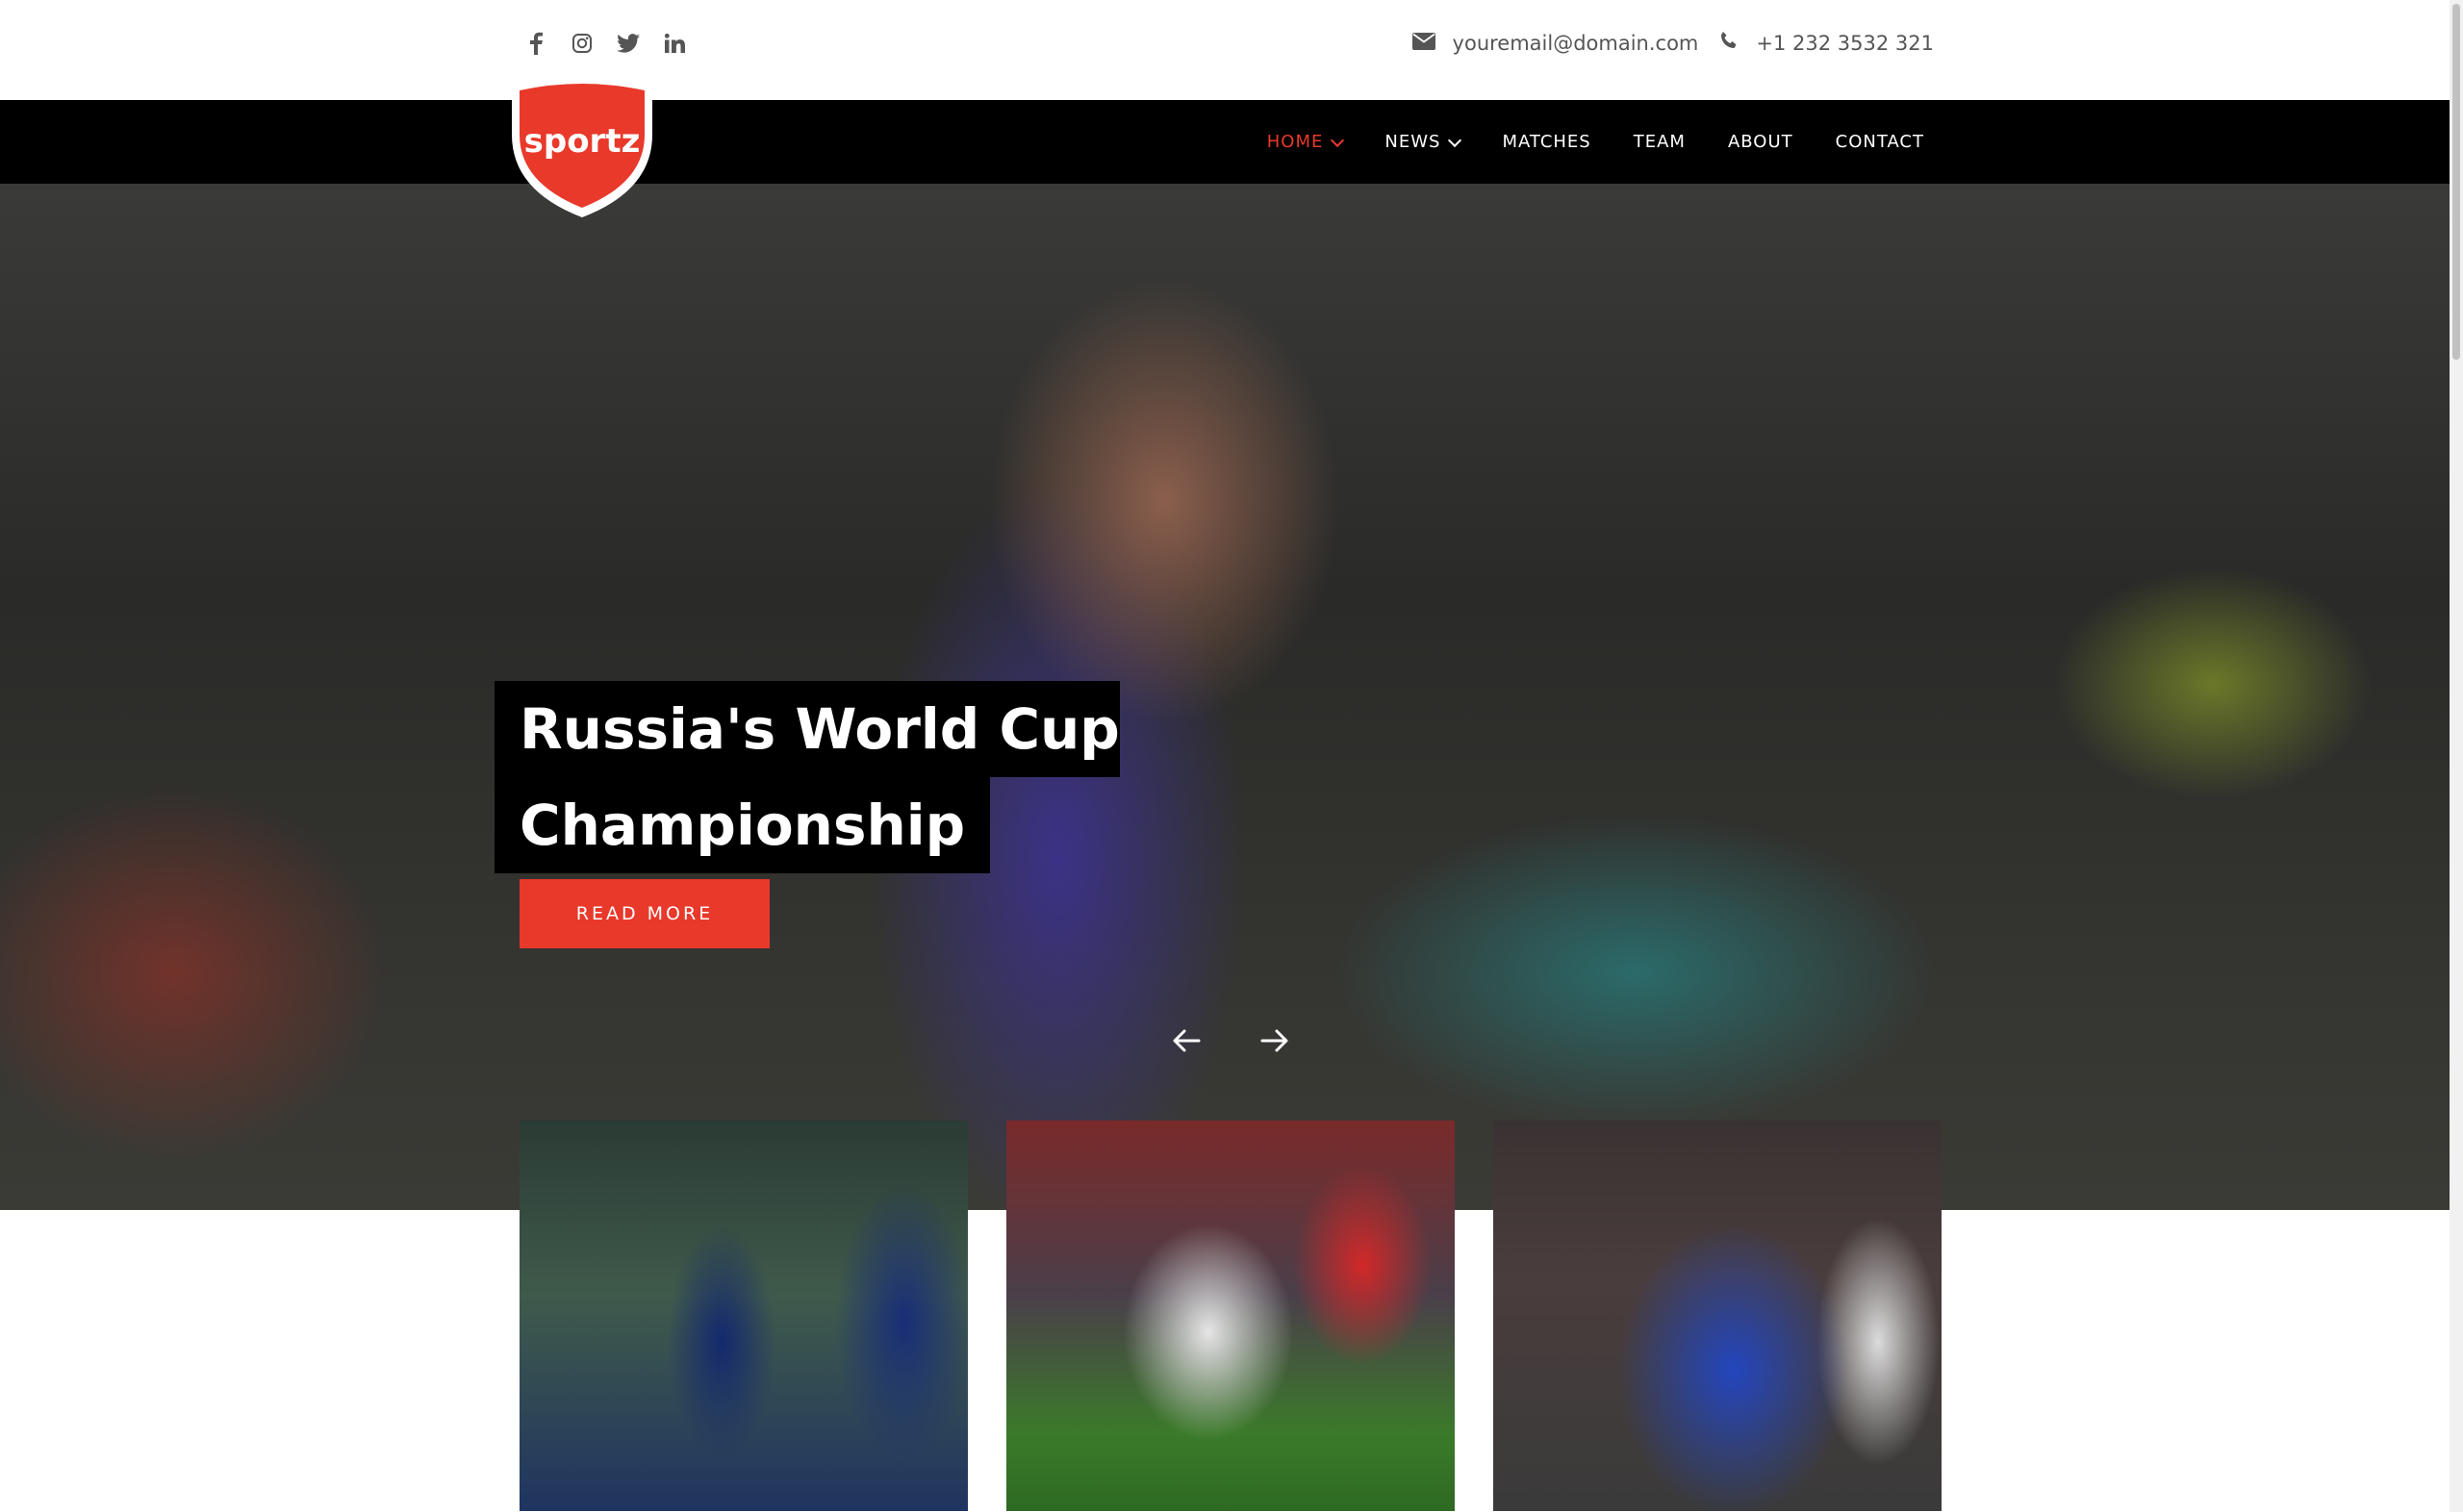  I want to click on nav-team: TEAM, so click(1660, 142).